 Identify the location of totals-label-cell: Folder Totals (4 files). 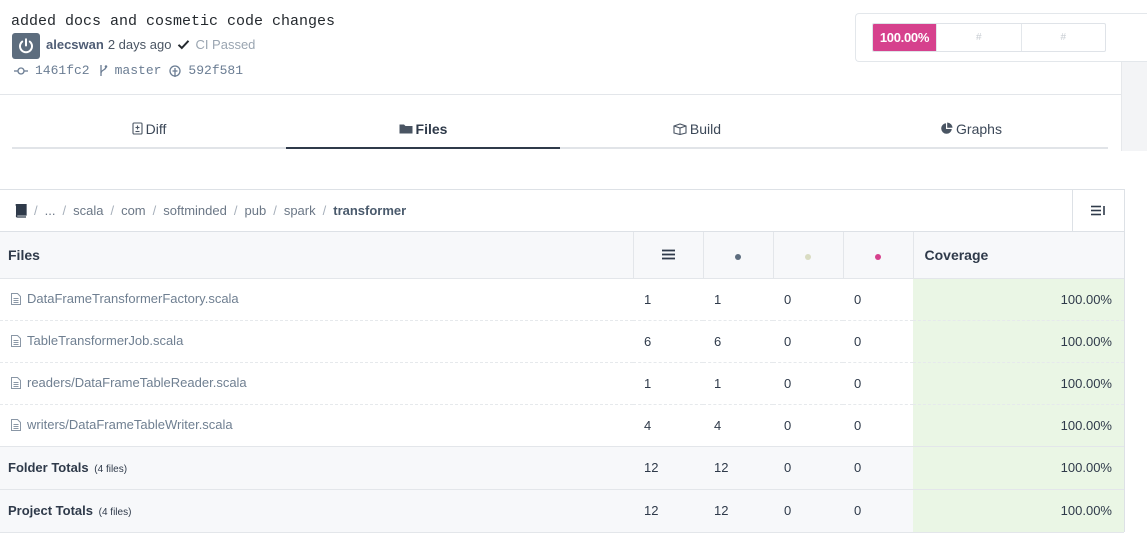
(316, 468).